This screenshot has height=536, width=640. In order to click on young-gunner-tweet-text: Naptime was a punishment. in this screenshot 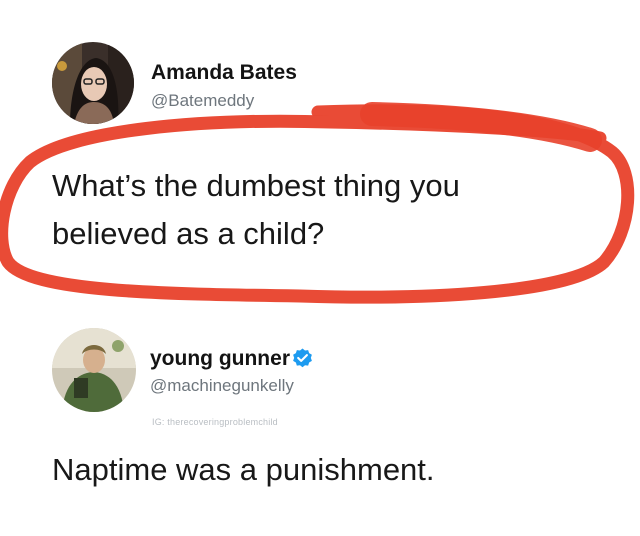, I will do `click(243, 469)`.